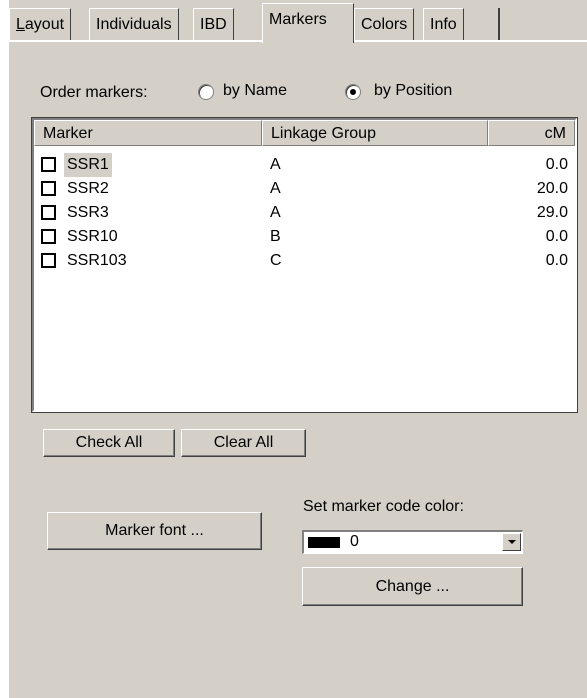 Image resolution: width=587 pixels, height=698 pixels. Describe the element at coordinates (383, 506) in the screenshot. I see `marker-code-color-label: Set marker code color:` at that location.